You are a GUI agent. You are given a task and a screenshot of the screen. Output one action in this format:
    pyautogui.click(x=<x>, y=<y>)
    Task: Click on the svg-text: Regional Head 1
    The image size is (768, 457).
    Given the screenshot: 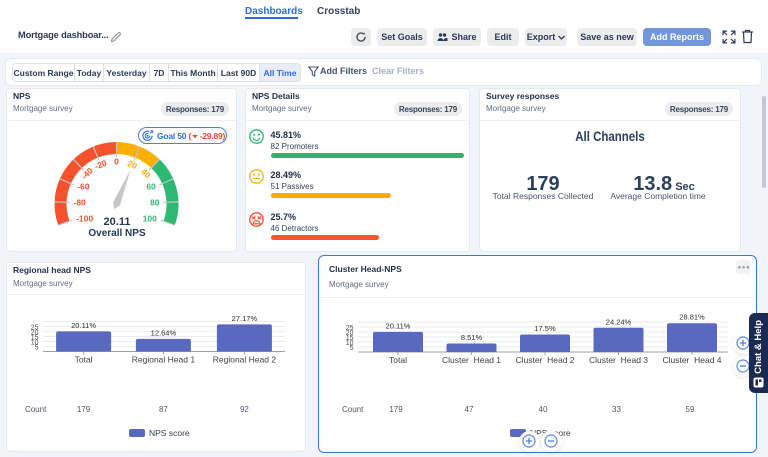 What is the action you would take?
    pyautogui.click(x=164, y=360)
    